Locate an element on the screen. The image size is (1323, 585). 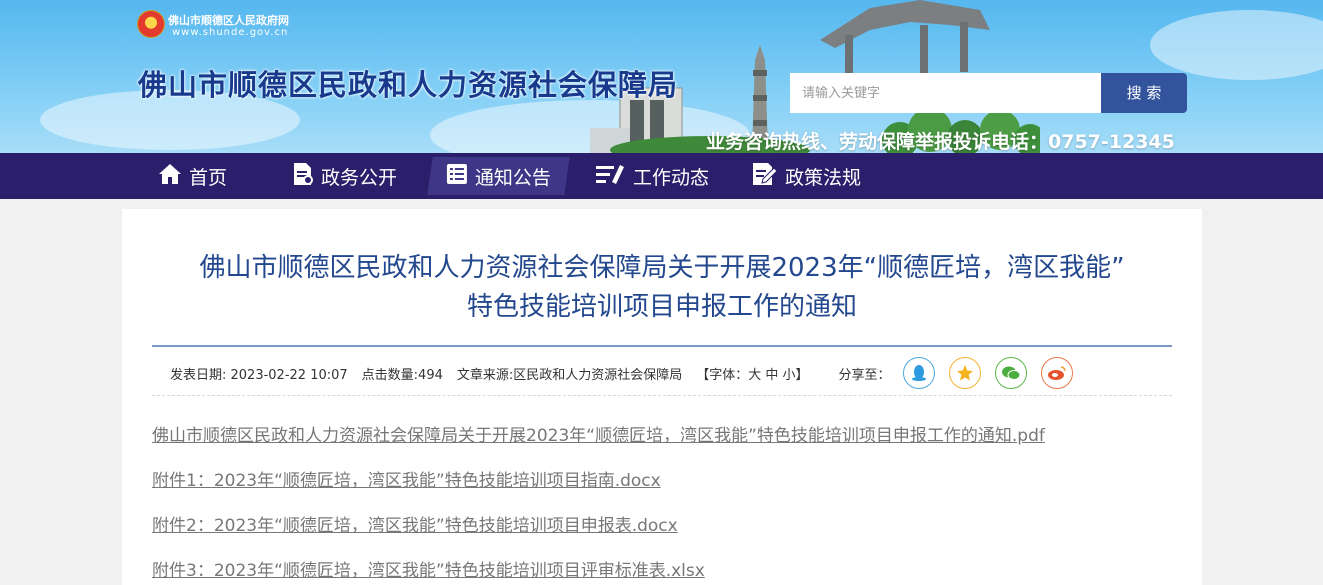
attachment-link: 附件3：2023年“顺德匠培，湾区我能”特色技能培训项目评审标准表.xlsx is located at coordinates (428, 568).